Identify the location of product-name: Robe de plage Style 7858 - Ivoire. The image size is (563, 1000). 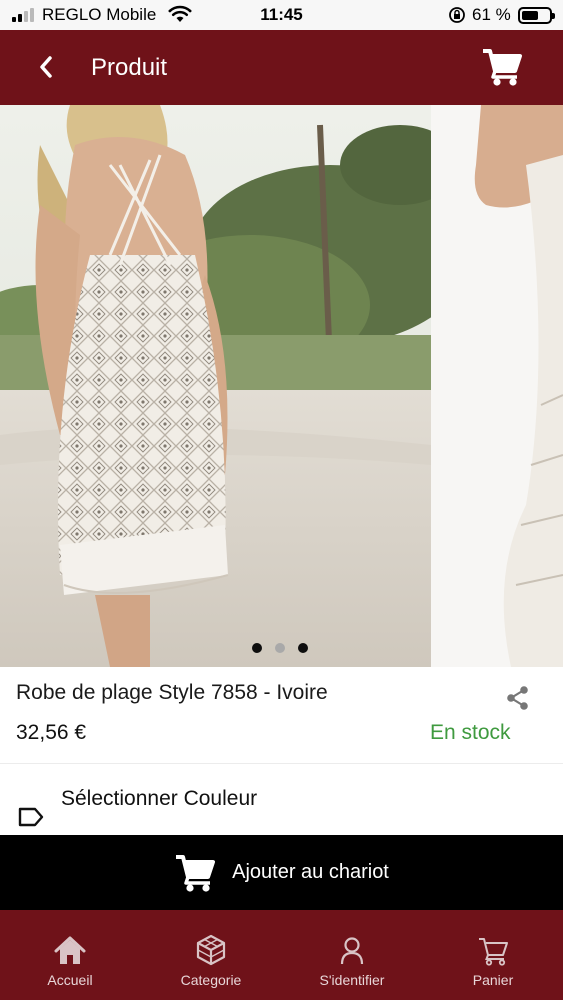
(172, 692).